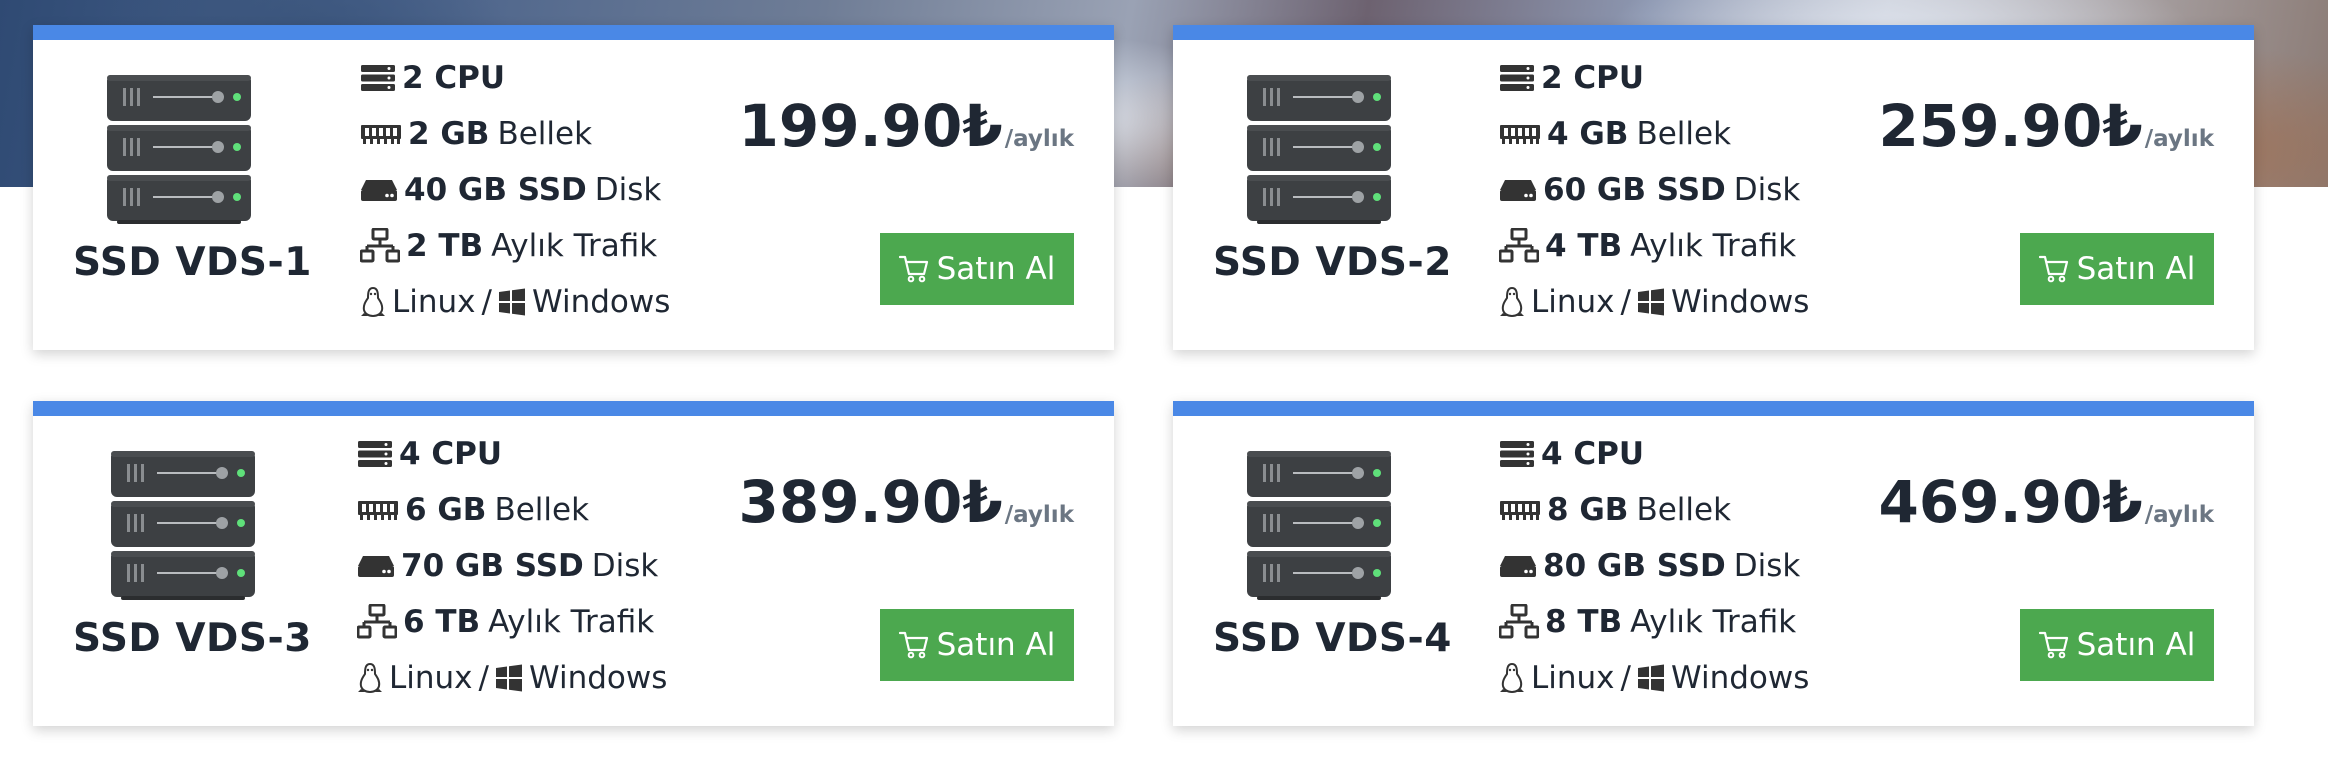  I want to click on spec-traffic: 6 TB Aylık Trafik, so click(505, 622).